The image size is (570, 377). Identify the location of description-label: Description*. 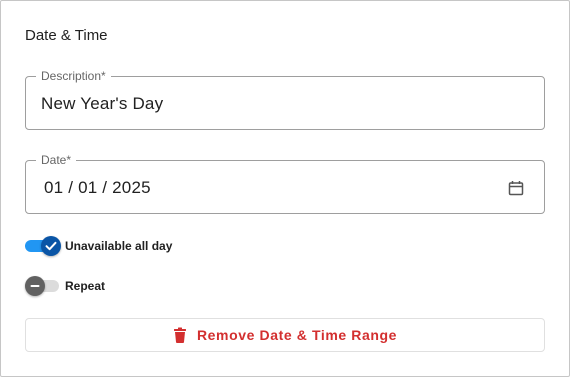
(73, 76).